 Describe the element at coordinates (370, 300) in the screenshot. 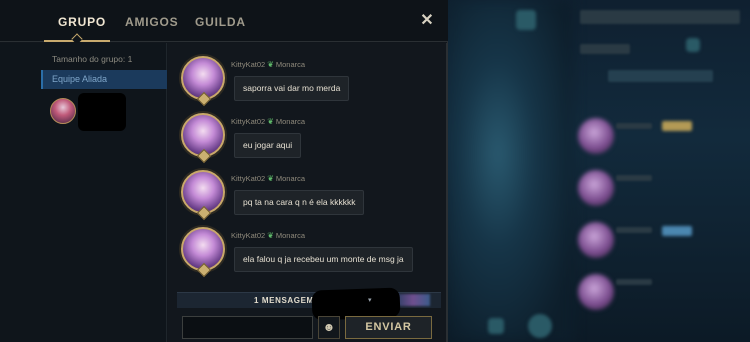

I see `chevron-down-icon: ▾` at that location.